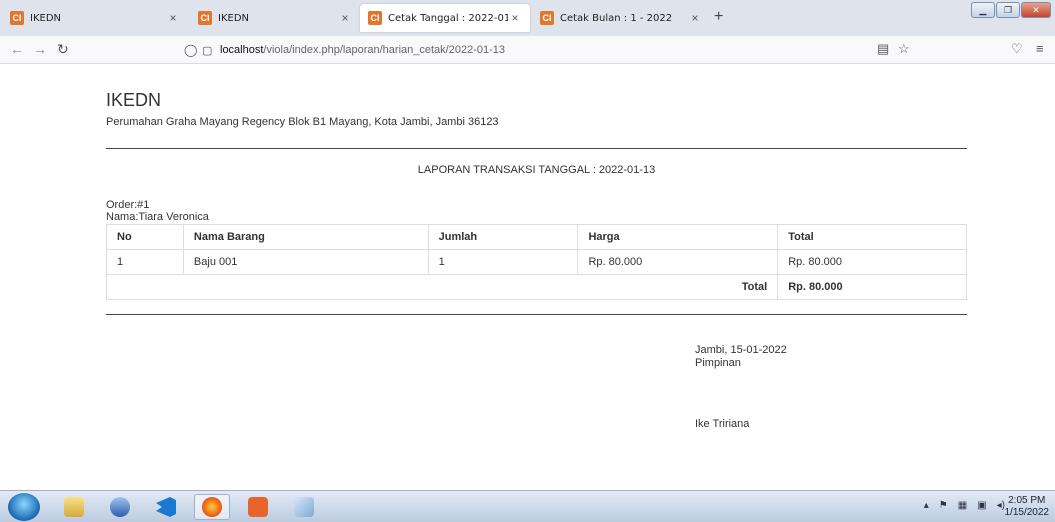 This screenshot has width=1055, height=522. I want to click on table-row: 1 Baju 001 1 Rp. 80.000 Rp. 80.000, so click(536, 262).